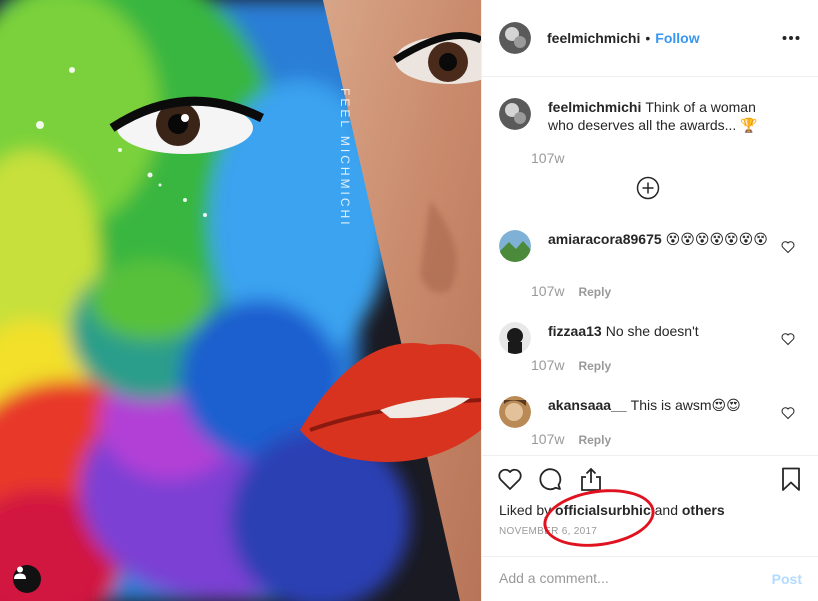  I want to click on comment-username: fizzaa13, so click(575, 331).